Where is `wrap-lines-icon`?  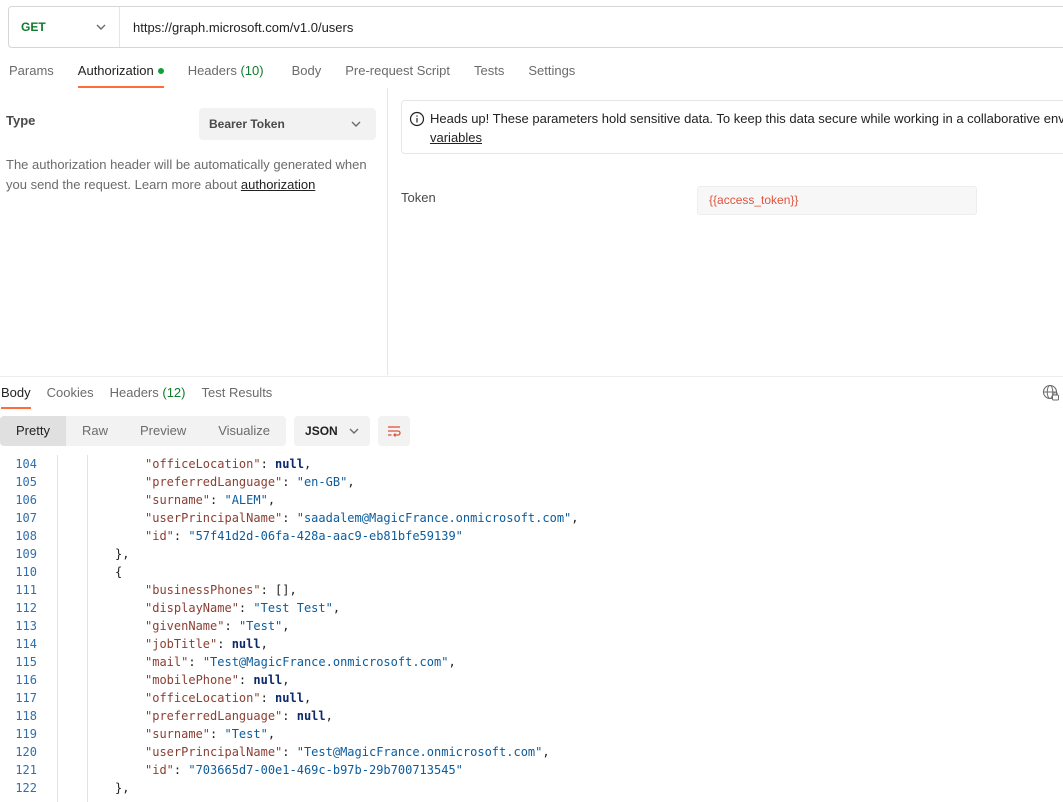
wrap-lines-icon is located at coordinates (394, 431).